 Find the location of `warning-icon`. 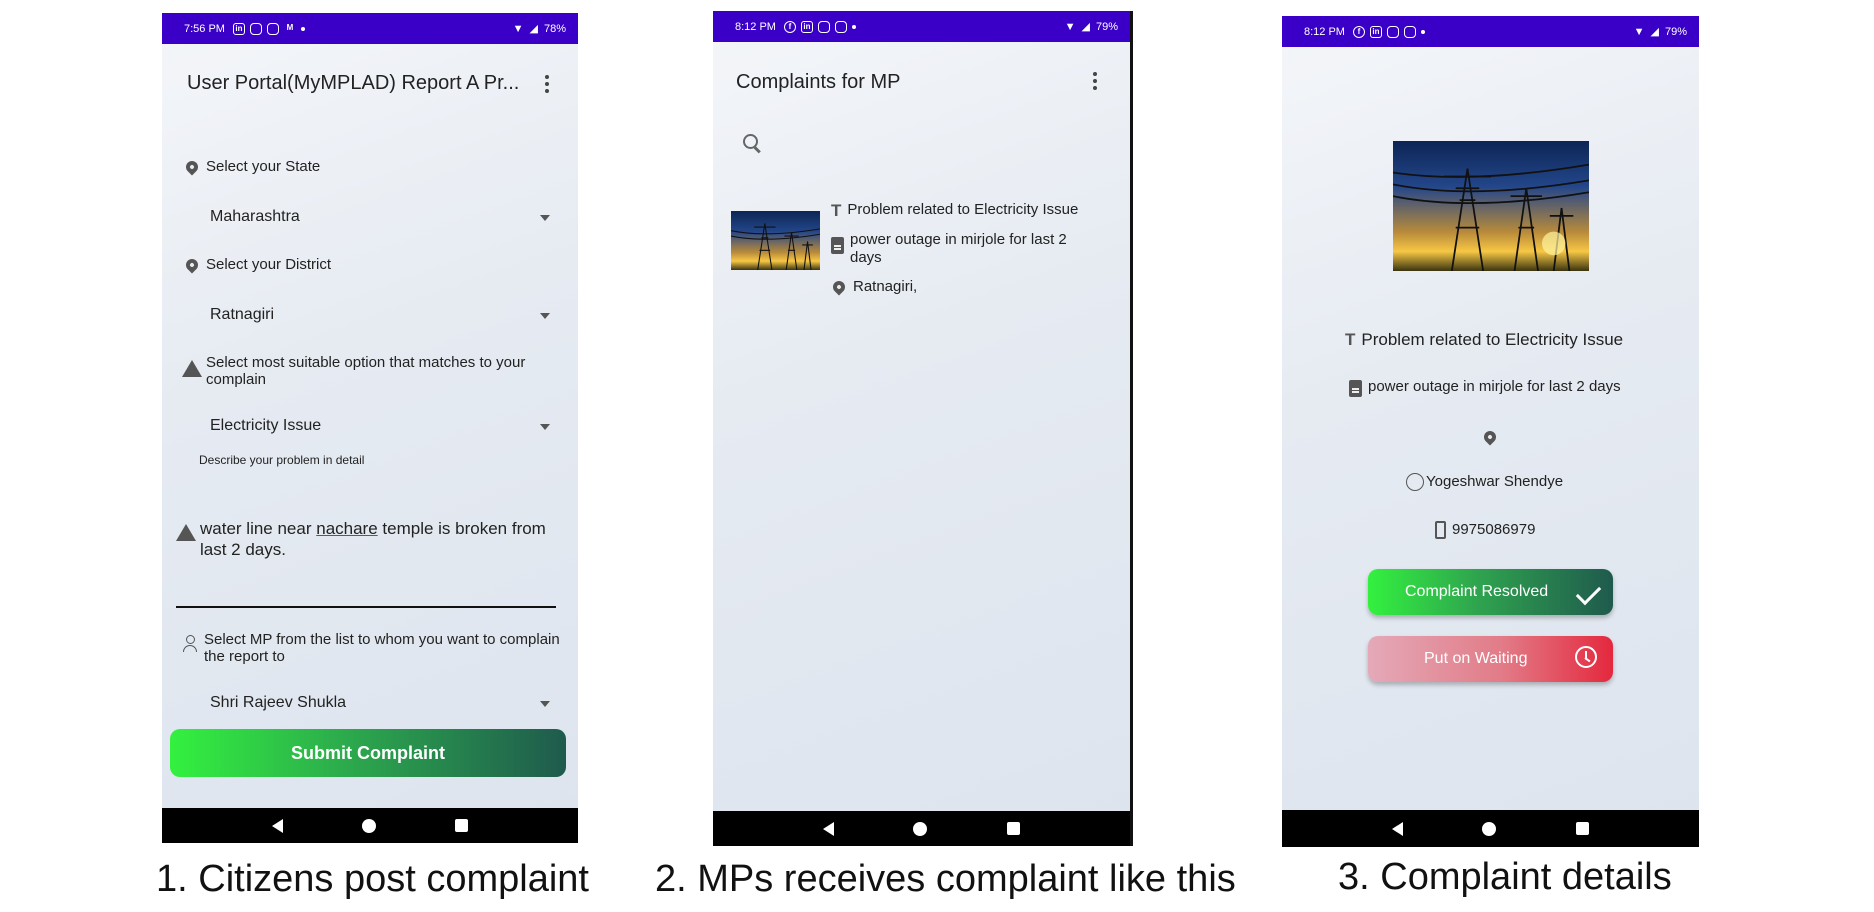

warning-icon is located at coordinates (192, 368).